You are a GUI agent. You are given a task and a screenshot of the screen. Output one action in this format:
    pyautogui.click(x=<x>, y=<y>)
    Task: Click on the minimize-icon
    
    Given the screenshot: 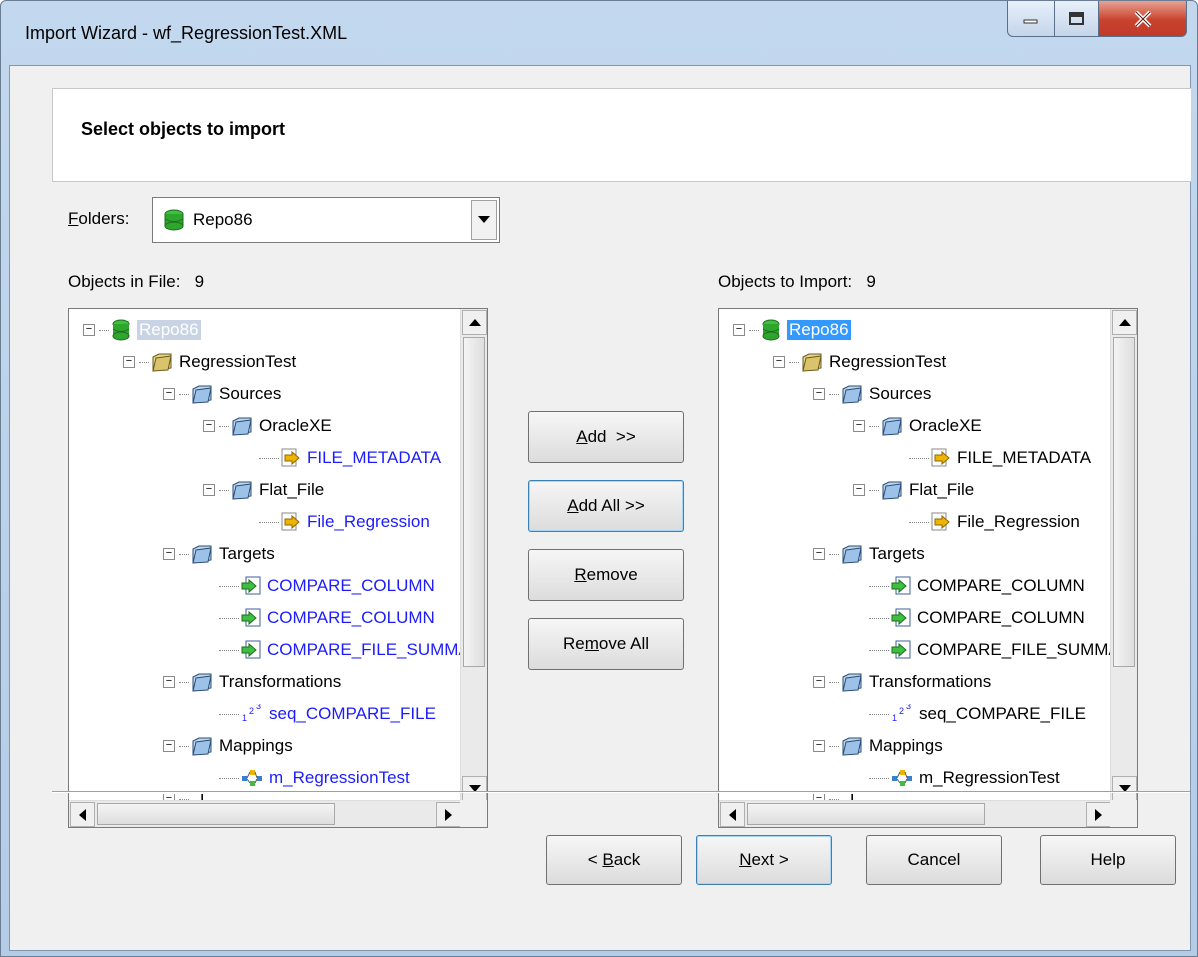 What is the action you would take?
    pyautogui.click(x=1030, y=21)
    